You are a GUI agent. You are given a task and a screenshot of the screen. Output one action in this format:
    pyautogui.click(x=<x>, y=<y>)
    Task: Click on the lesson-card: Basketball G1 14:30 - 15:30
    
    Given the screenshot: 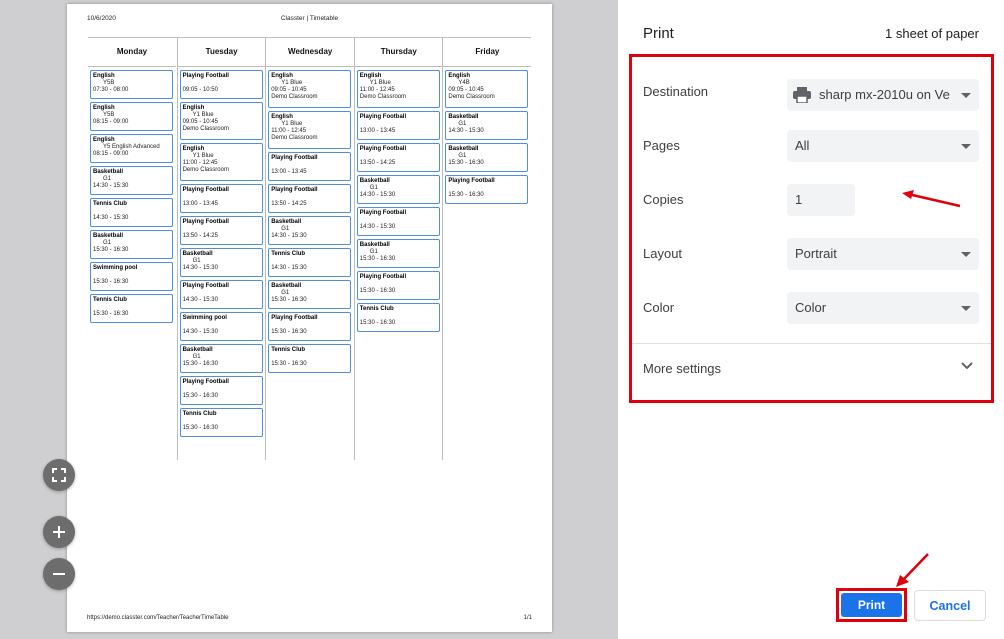 What is the action you would take?
    pyautogui.click(x=131, y=180)
    